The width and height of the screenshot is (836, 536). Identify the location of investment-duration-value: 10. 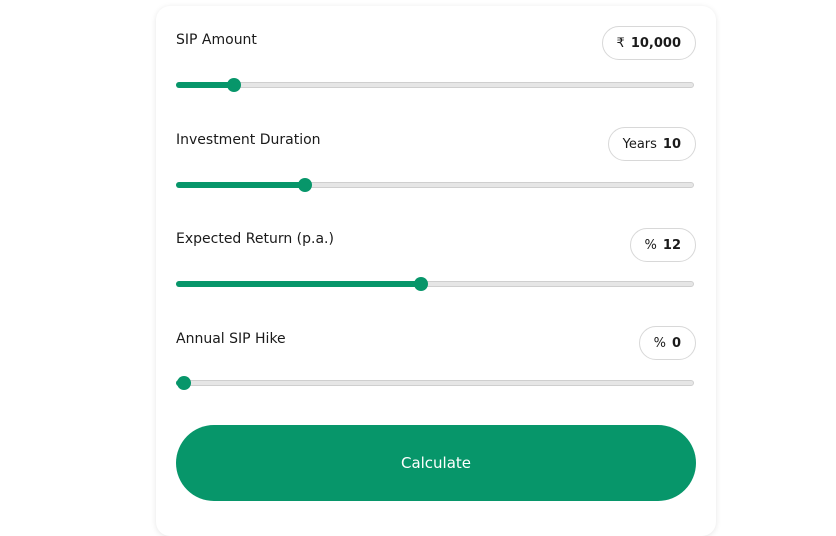
(671, 144).